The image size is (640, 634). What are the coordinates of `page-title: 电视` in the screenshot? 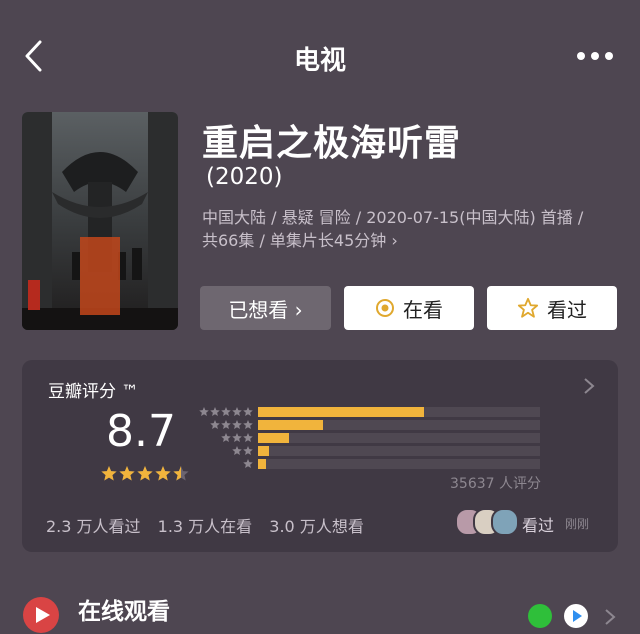 It's located at (319, 61).